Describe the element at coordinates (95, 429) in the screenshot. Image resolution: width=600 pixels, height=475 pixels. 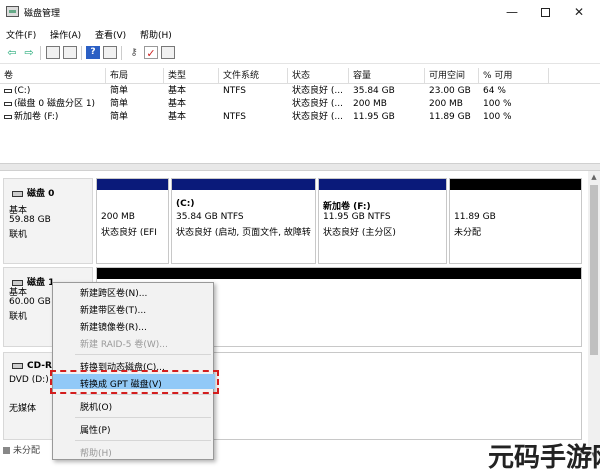
I see `menu-item-properties: 属性(P)` at that location.